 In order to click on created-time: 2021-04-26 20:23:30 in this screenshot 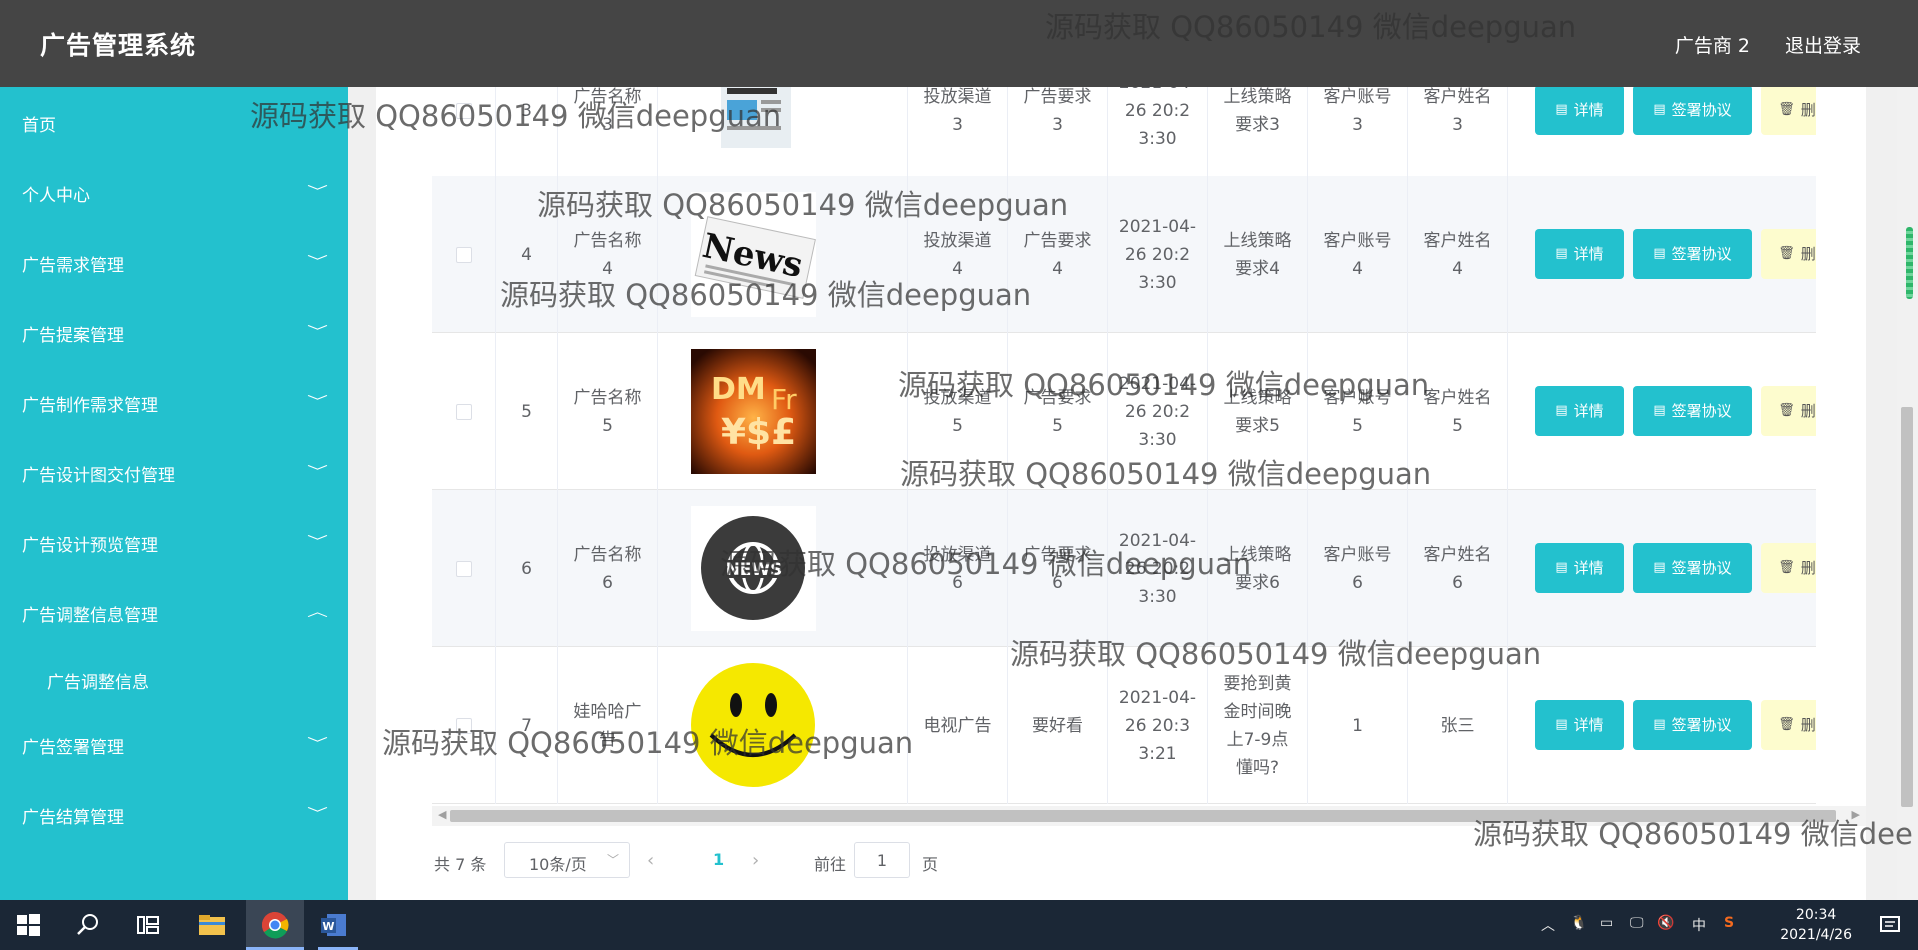, I will do `click(1158, 411)`.